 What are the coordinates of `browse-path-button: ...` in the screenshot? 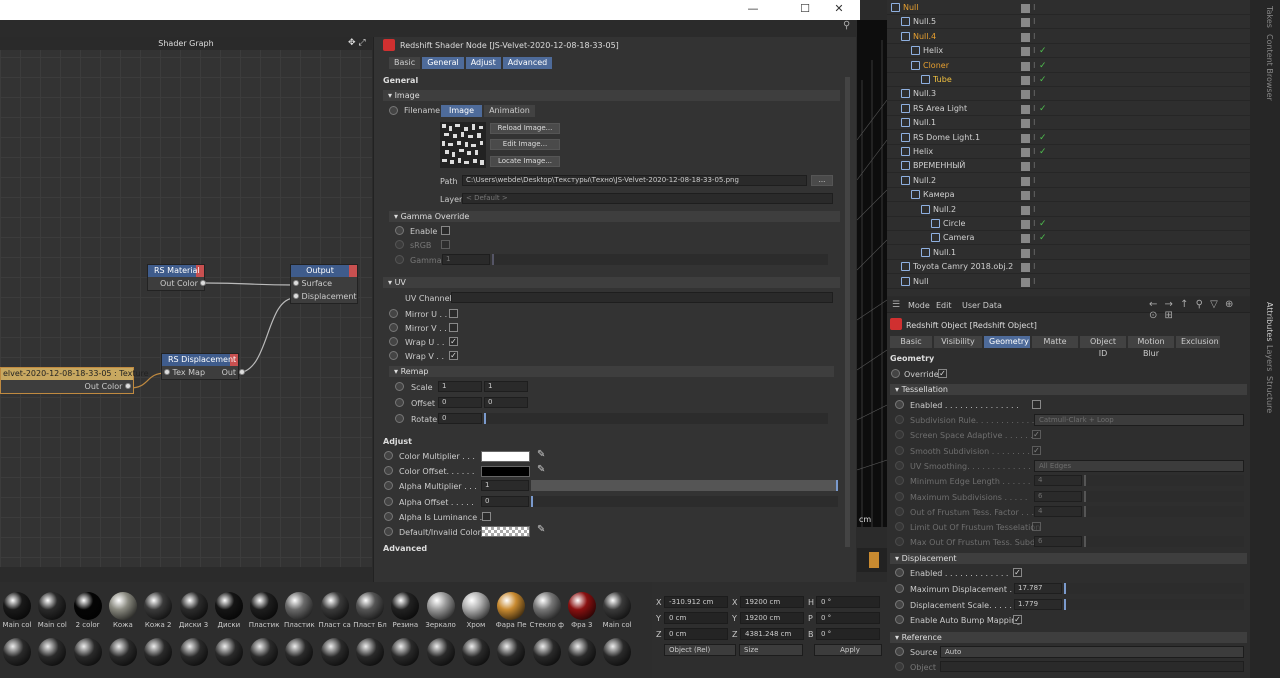 It's located at (822, 180).